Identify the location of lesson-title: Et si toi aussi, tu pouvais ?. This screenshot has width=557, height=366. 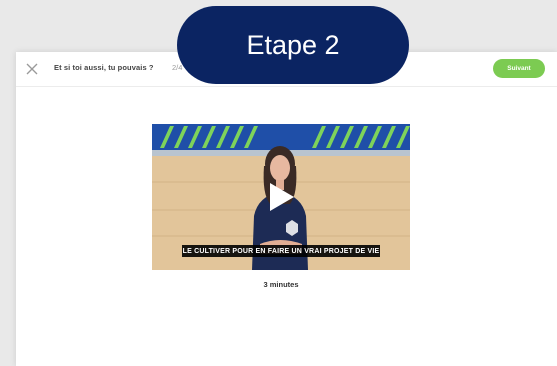
(104, 67).